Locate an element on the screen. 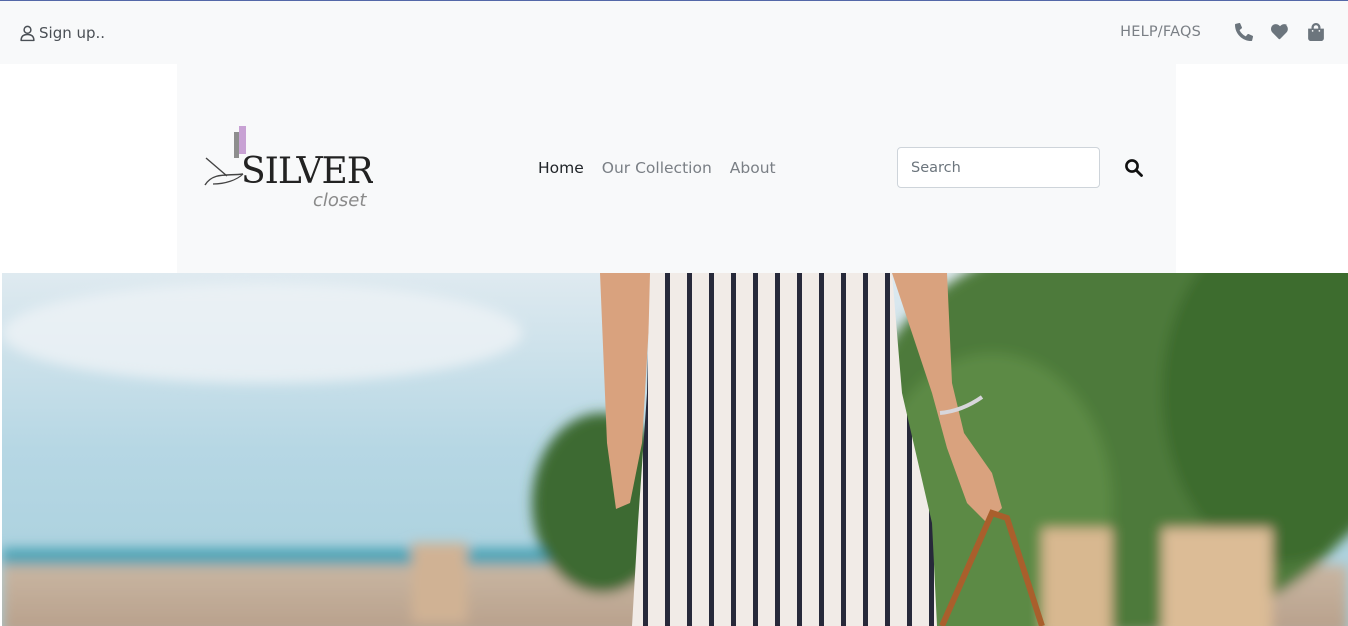 The image size is (1348, 626). nav-item-home: Home is located at coordinates (561, 168).